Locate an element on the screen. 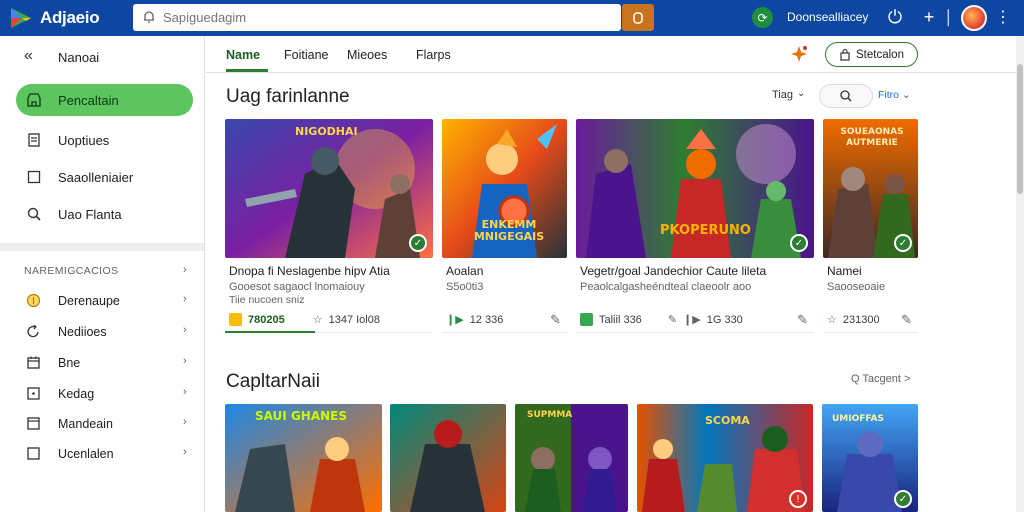 The image size is (1024, 512). category-item: Nediioes › is located at coordinates (102, 332).